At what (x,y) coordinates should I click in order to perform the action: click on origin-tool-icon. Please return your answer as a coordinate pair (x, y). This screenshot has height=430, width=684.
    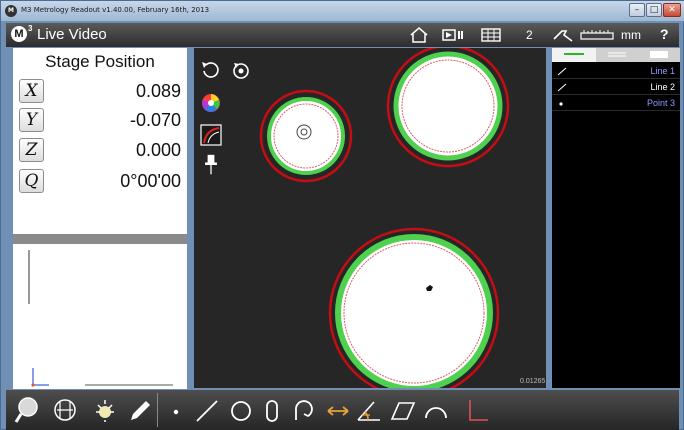
    Looking at the image, I should click on (477, 410).